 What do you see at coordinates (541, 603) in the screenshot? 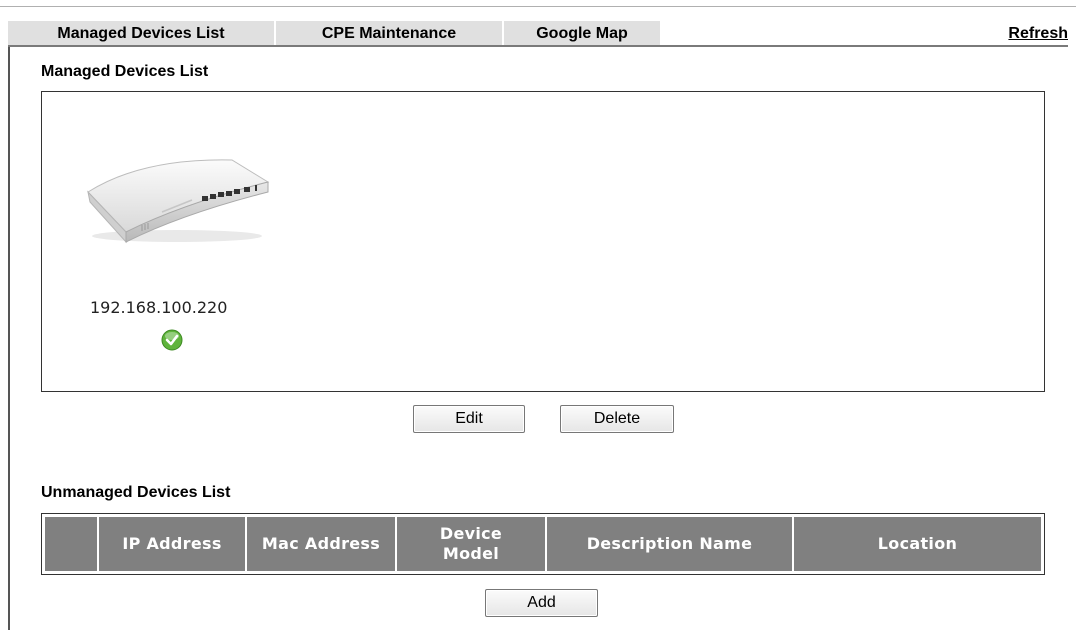
I see `add-button: Add` at bounding box center [541, 603].